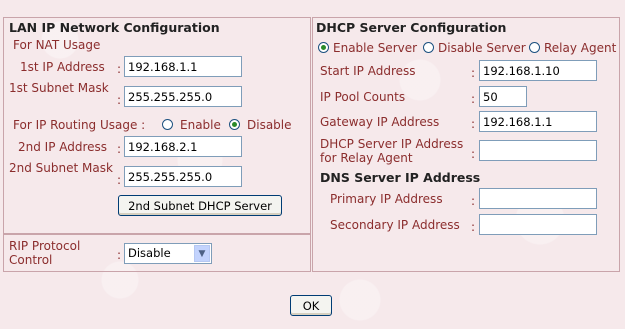  I want to click on mask1-input, so click(183, 96).